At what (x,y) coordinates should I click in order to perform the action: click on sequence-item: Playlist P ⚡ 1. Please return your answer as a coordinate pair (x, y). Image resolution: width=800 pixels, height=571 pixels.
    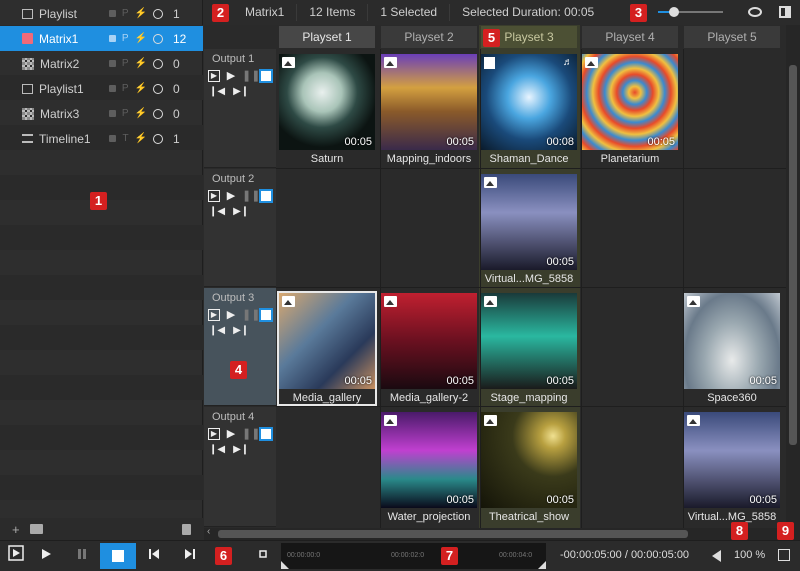
    Looking at the image, I should click on (101, 13).